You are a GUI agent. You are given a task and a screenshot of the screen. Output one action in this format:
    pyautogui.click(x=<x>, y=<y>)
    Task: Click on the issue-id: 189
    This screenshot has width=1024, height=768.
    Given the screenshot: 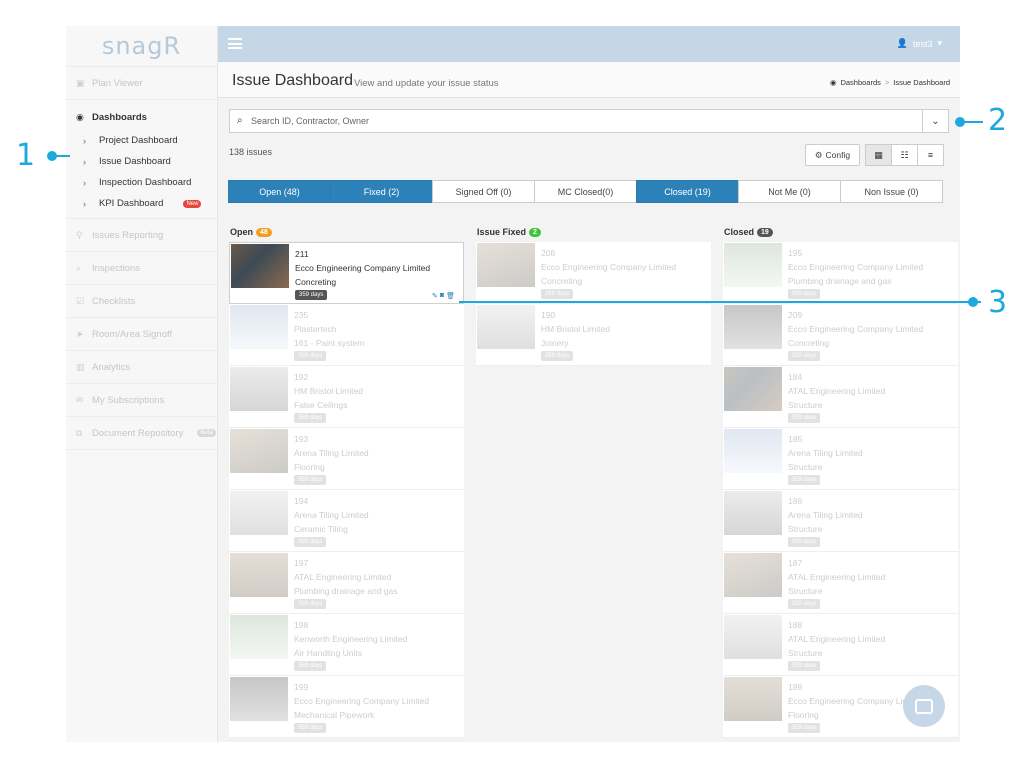 What is the action you would take?
    pyautogui.click(x=795, y=687)
    